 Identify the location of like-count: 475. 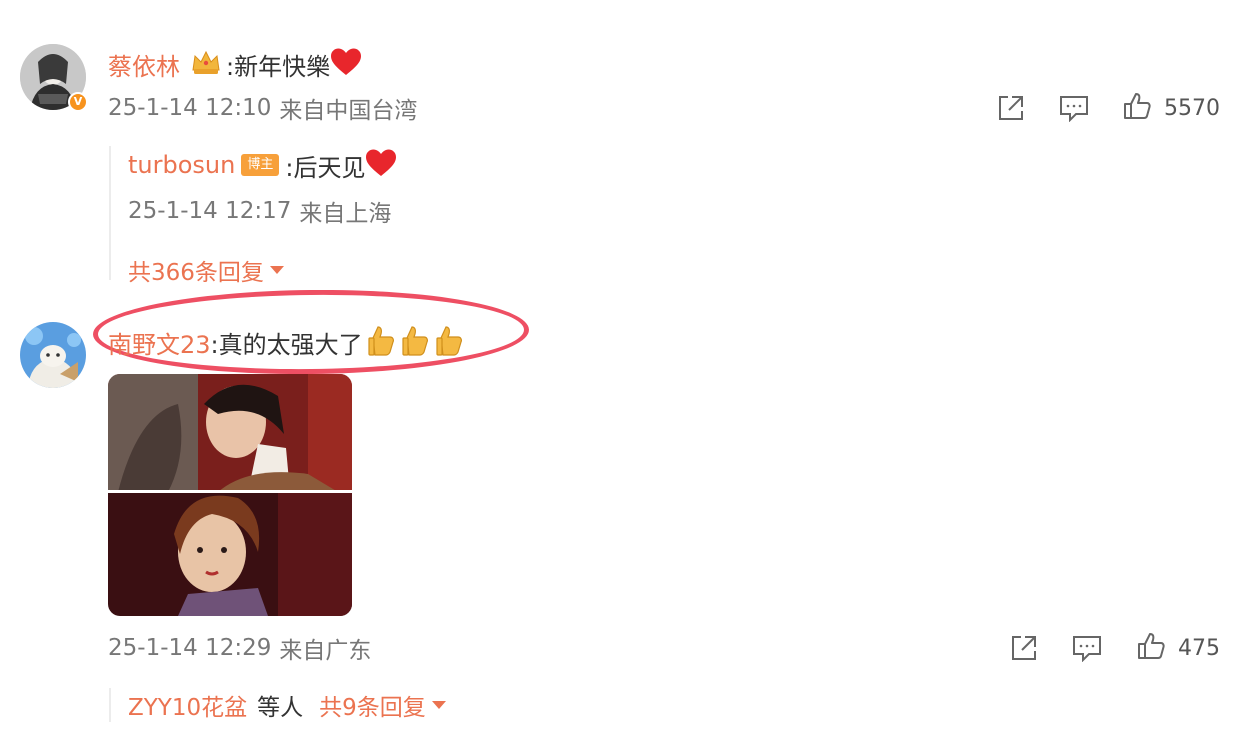
(1199, 648).